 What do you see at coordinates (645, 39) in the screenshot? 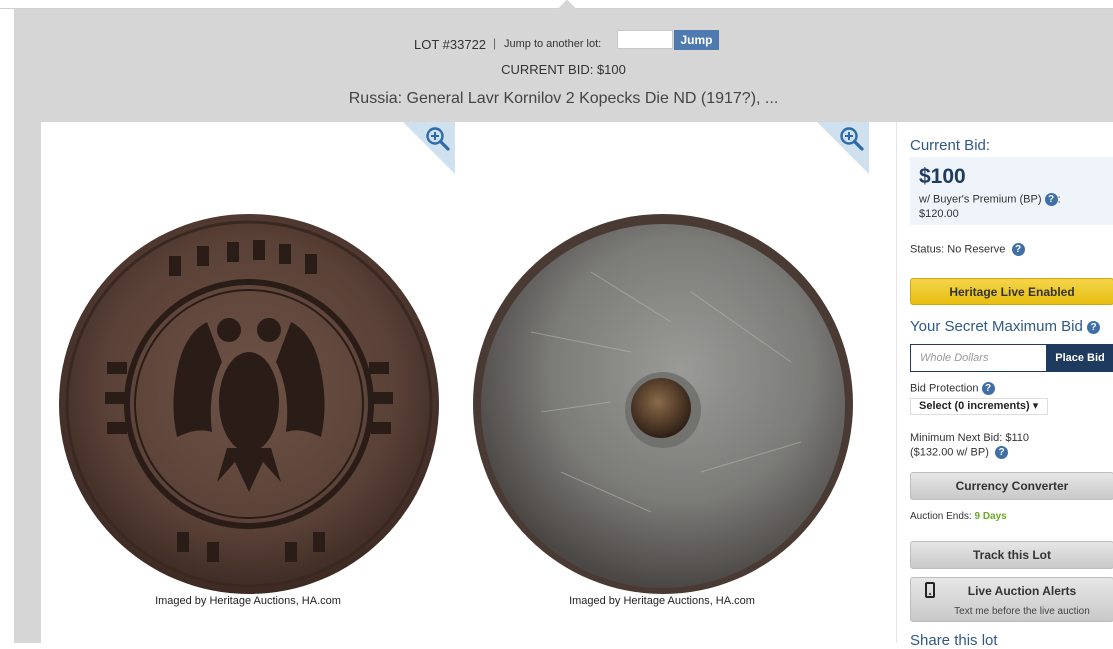
I see `jump-lot-input` at bounding box center [645, 39].